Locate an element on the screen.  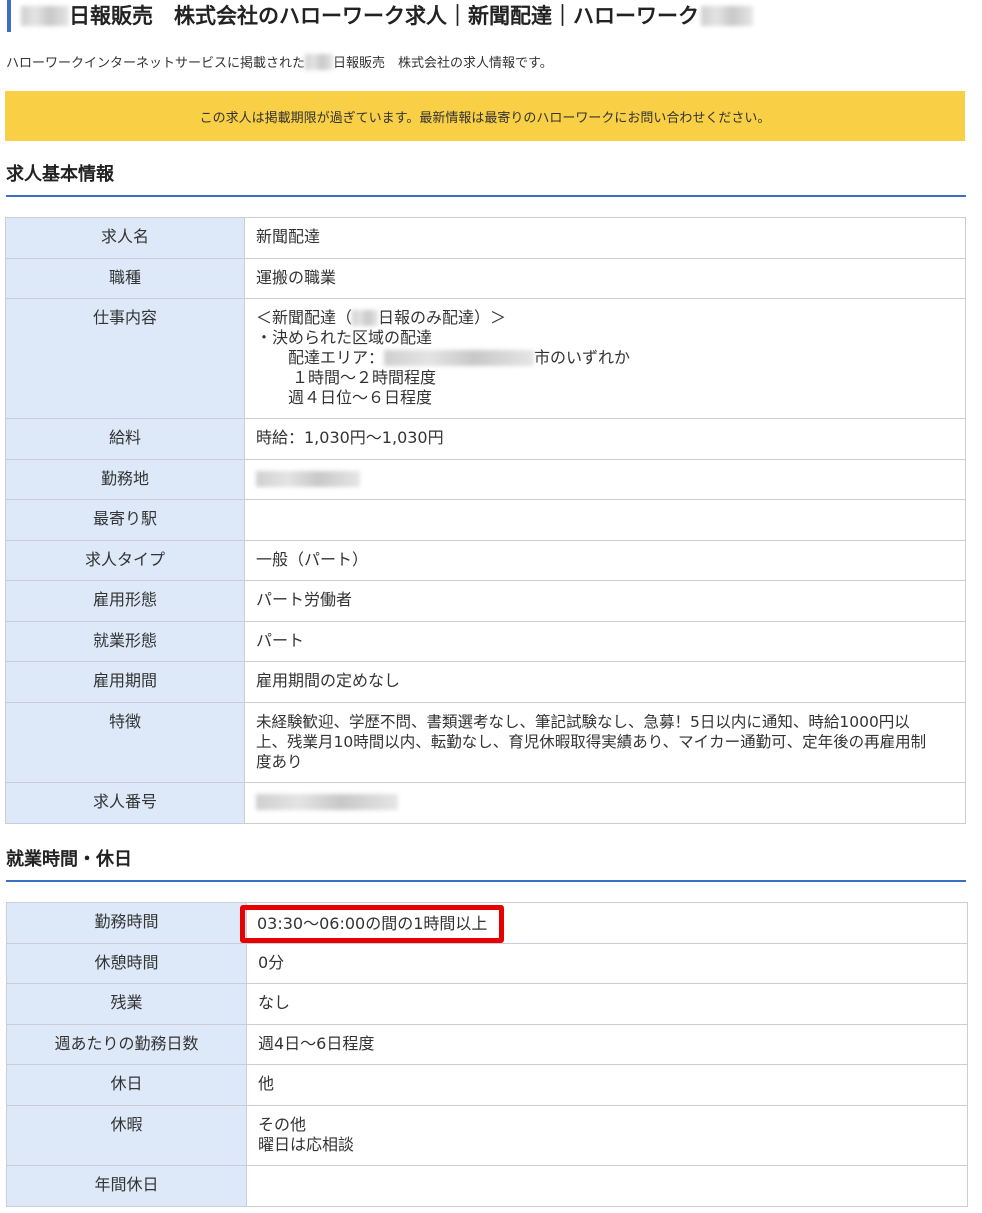
row-value: パート is located at coordinates (605, 641).